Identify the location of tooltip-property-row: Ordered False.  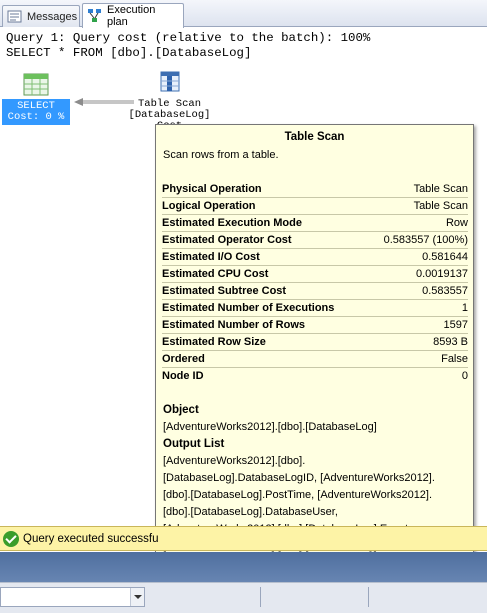
(315, 359).